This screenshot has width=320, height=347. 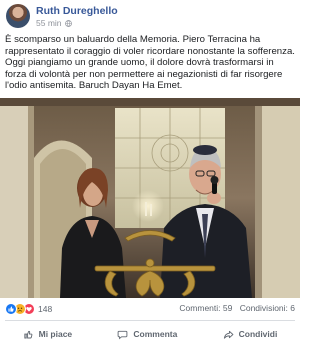 I want to click on like-button: Mi piace, so click(x=48, y=334).